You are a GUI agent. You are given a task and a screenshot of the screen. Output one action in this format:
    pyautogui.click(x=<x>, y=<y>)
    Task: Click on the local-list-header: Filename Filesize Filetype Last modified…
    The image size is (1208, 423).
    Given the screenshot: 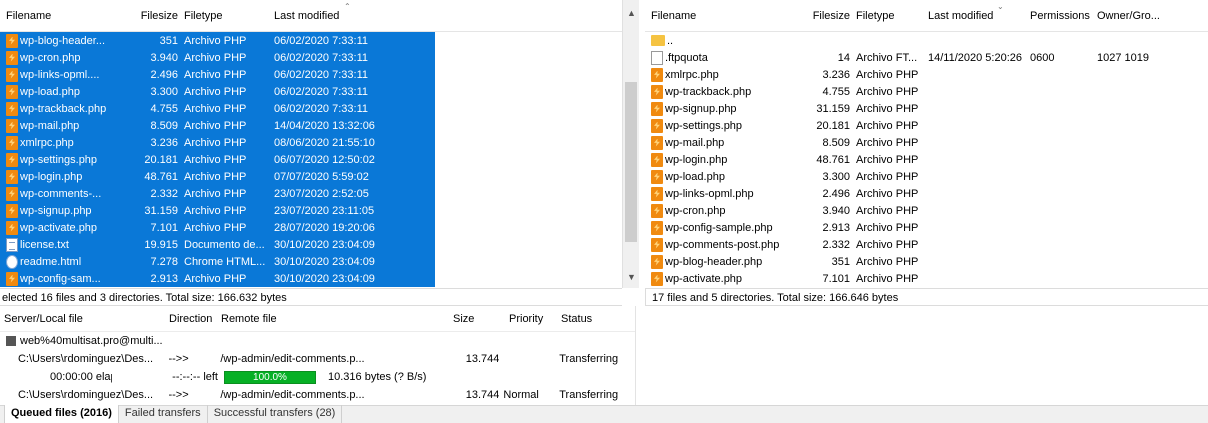 What is the action you would take?
    pyautogui.click(x=311, y=16)
    